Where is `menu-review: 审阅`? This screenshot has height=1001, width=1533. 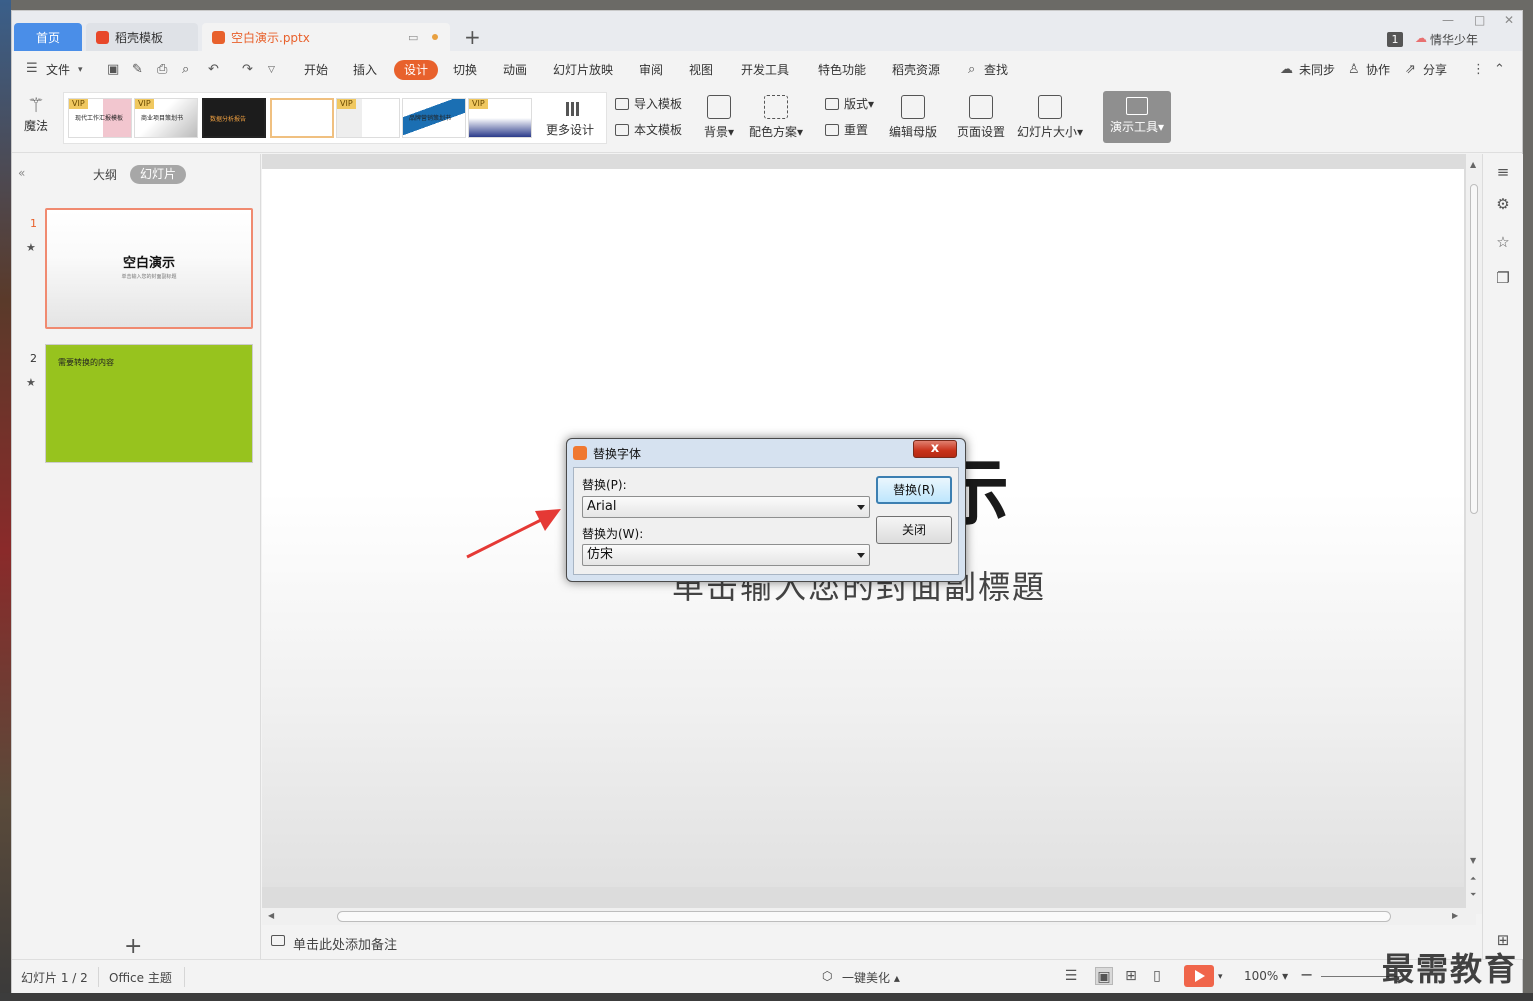
menu-review: 审阅 is located at coordinates (651, 69).